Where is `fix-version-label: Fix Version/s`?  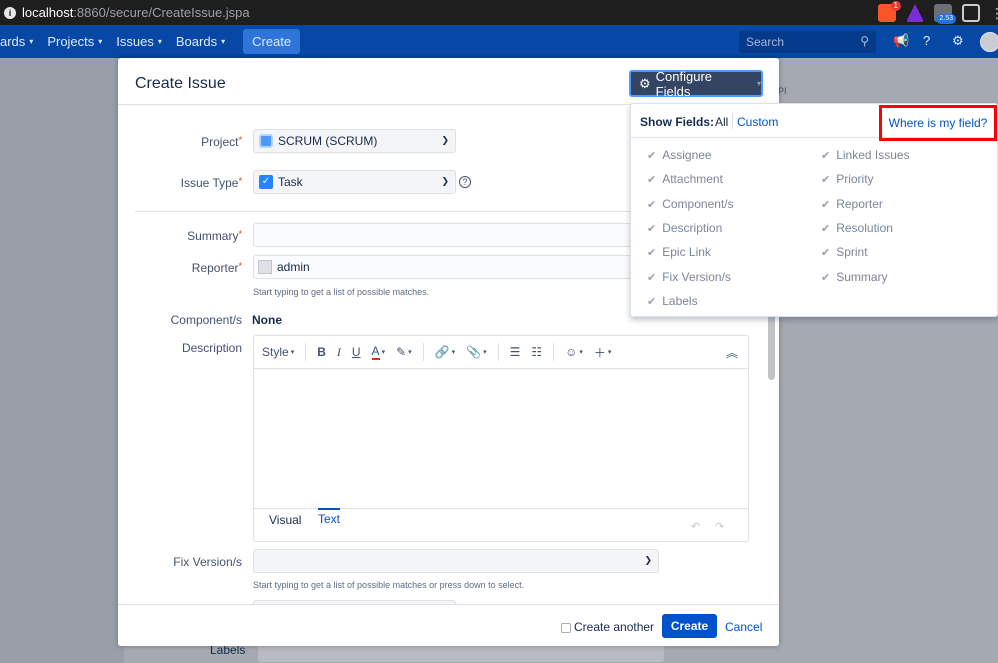
fix-version-label: Fix Version/s is located at coordinates (207, 562).